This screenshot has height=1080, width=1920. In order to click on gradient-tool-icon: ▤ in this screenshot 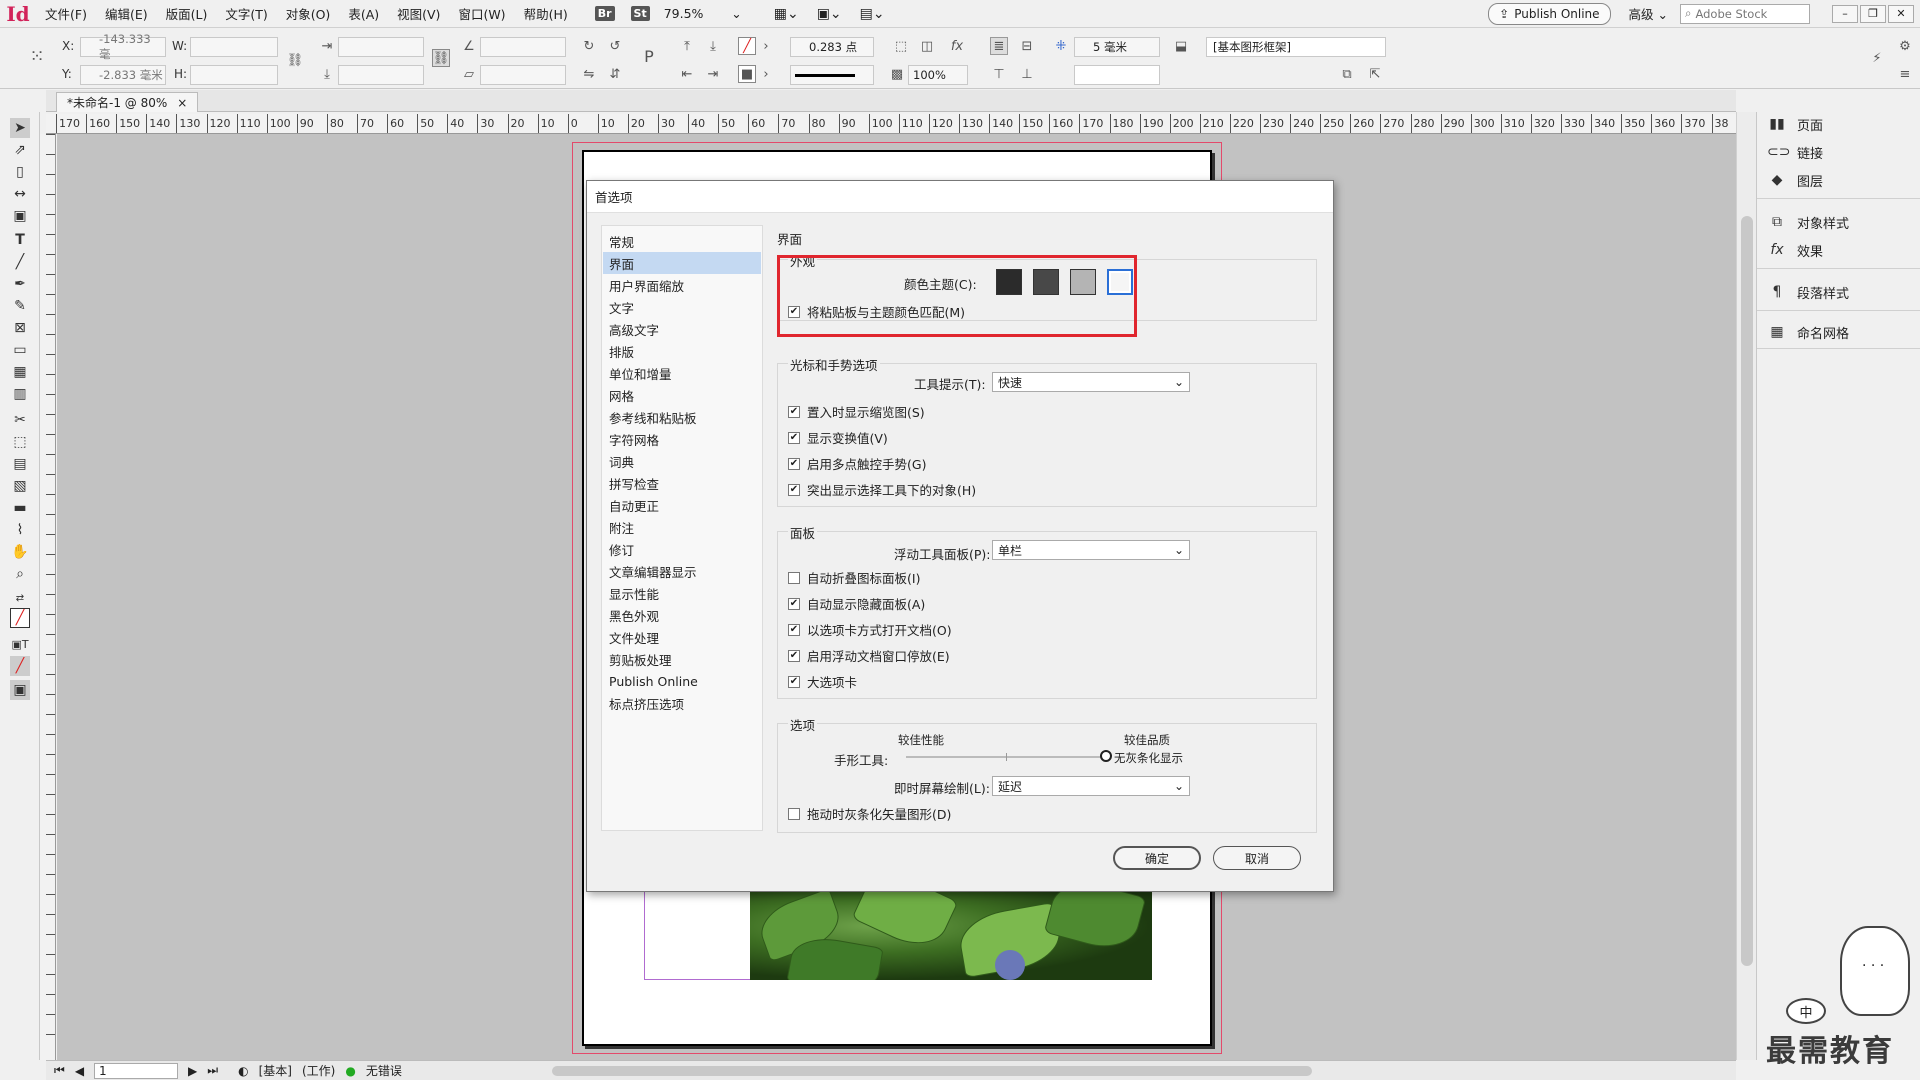, I will do `click(20, 464)`.